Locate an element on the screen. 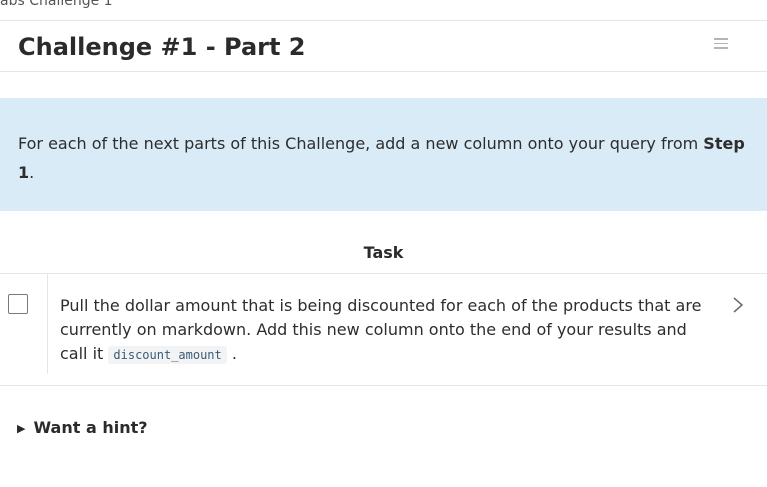 This screenshot has height=487, width=767. page-title: Challenge #1 - Part 2 is located at coordinates (162, 47).